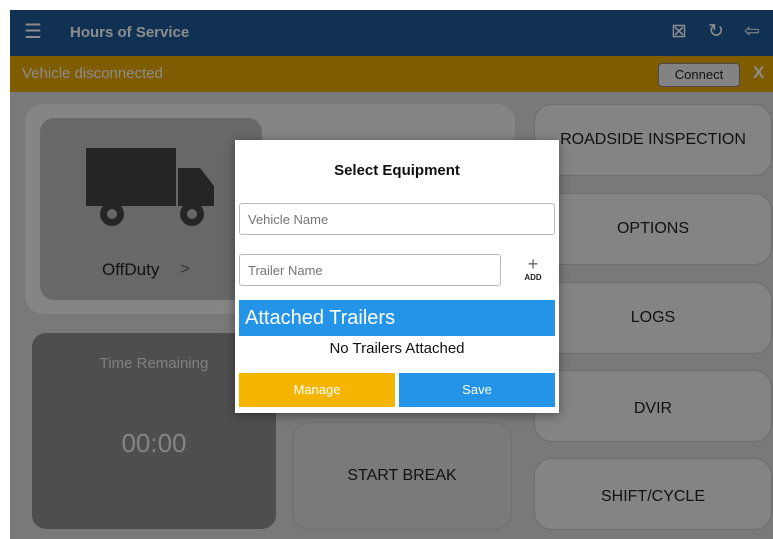 The image size is (773, 539). I want to click on page-title: Hours of Service, so click(130, 32).